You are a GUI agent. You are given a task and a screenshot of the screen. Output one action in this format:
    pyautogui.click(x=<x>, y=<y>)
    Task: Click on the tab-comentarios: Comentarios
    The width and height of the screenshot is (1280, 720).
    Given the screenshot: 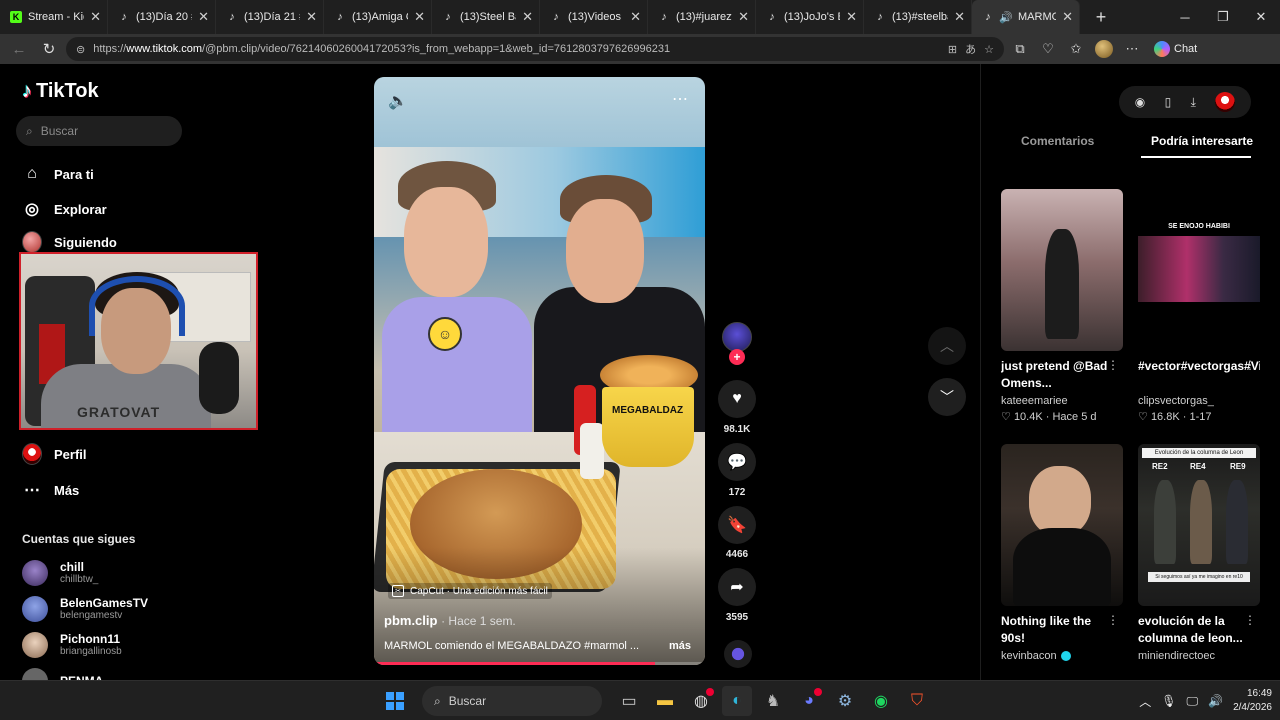 What is the action you would take?
    pyautogui.click(x=1057, y=141)
    